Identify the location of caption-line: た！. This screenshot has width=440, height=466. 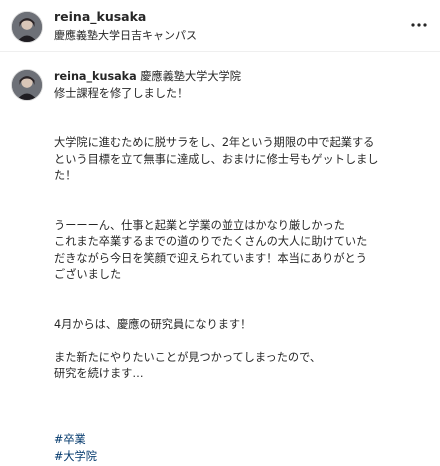
(65, 175).